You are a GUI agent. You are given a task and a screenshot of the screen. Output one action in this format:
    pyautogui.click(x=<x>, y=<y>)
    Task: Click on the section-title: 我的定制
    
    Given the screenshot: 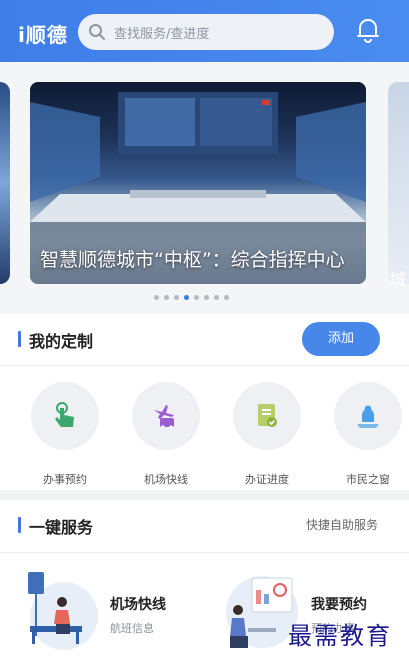 What is the action you would take?
    pyautogui.click(x=61, y=341)
    